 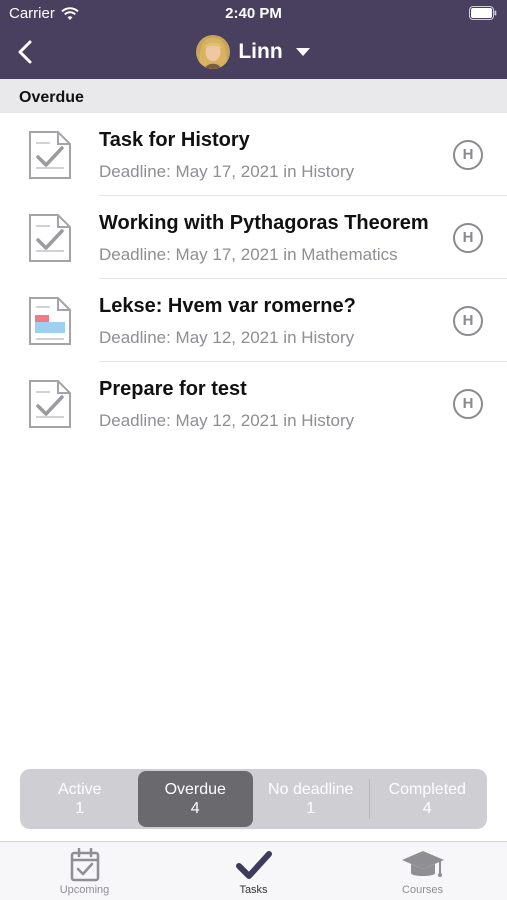 I want to click on filter-overdue: Overdue 4, so click(x=195, y=799).